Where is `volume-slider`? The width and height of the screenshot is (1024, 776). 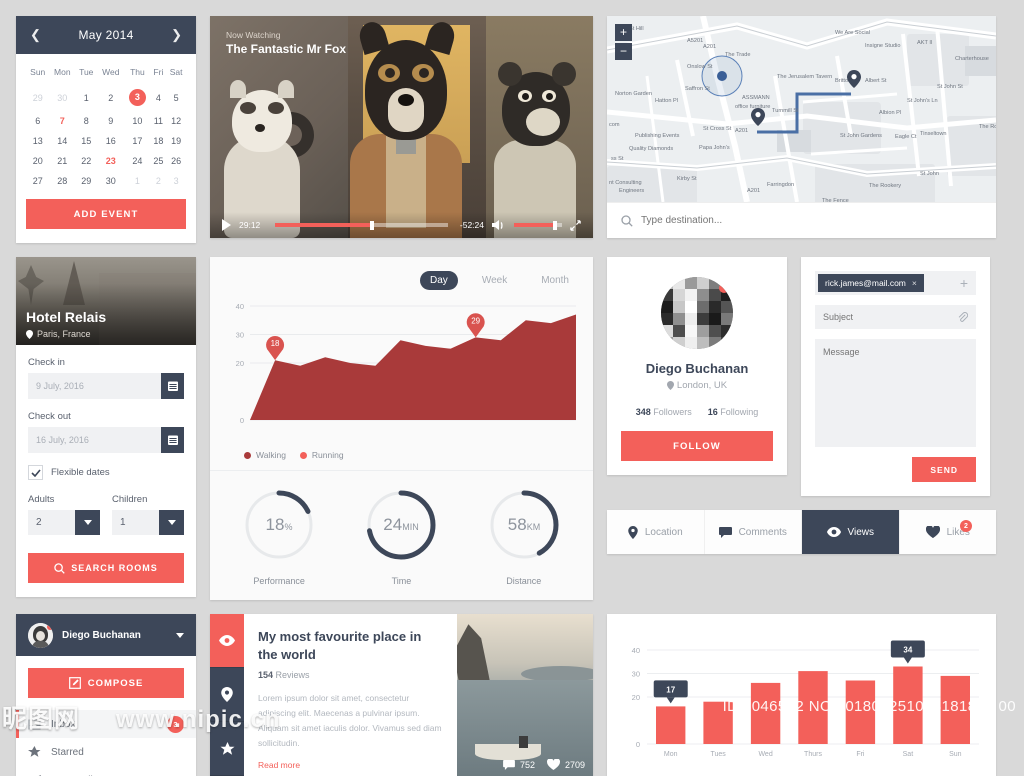 volume-slider is located at coordinates (538, 225).